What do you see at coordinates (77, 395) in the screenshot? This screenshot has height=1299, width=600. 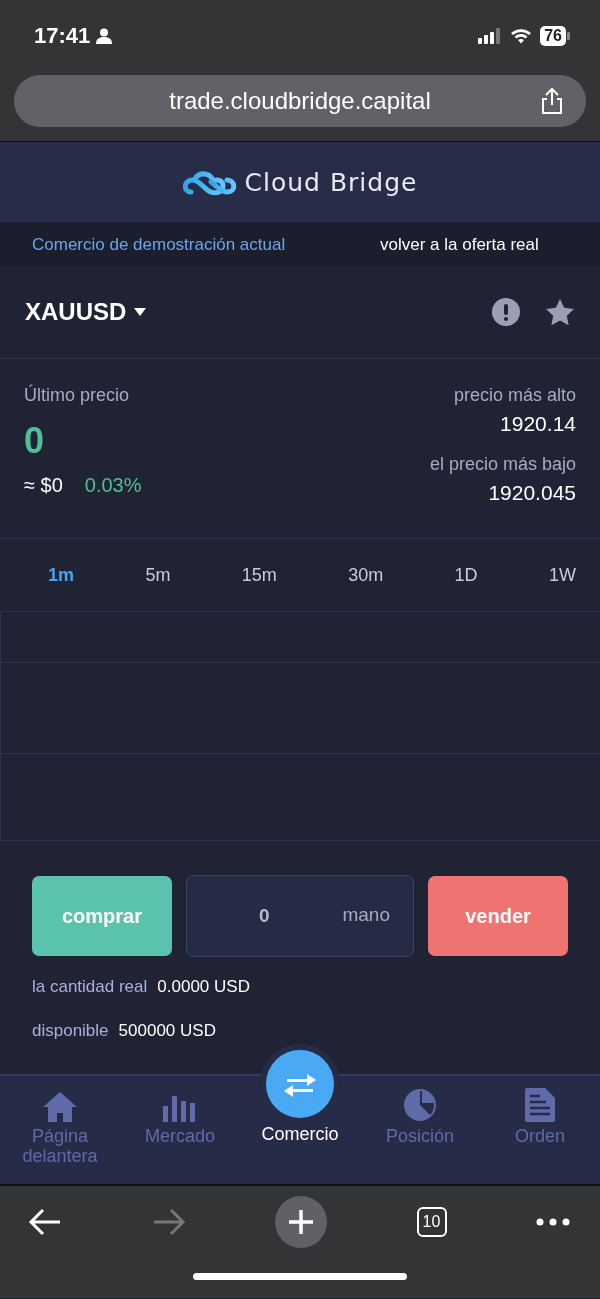 I see `last-price-label: Último precio` at bounding box center [77, 395].